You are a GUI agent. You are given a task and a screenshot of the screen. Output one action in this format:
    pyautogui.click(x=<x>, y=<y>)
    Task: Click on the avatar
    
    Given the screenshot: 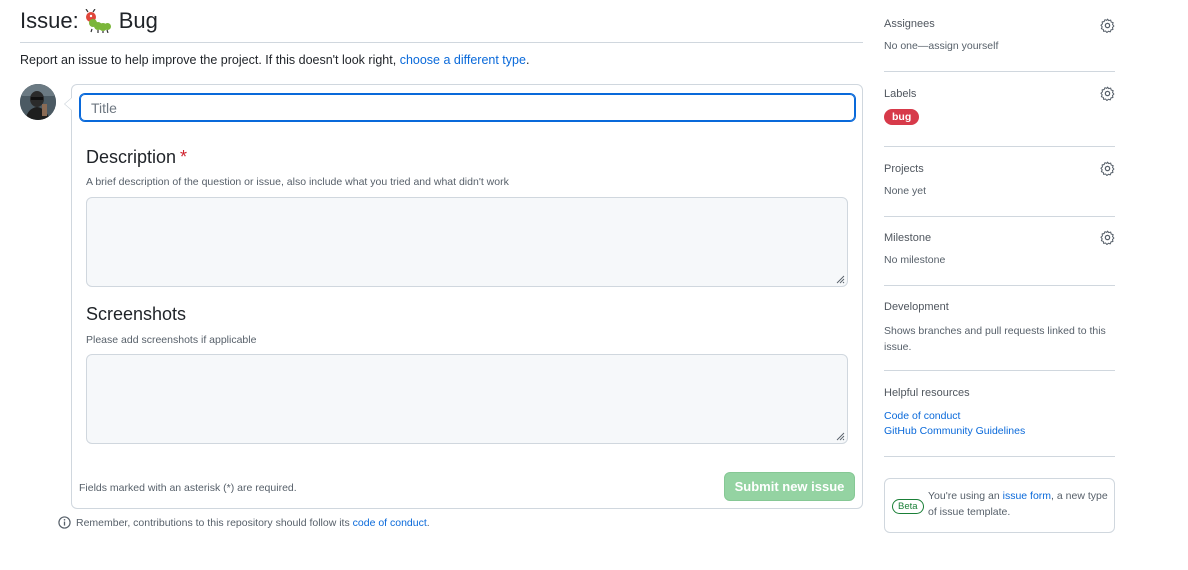 What is the action you would take?
    pyautogui.click(x=38, y=102)
    